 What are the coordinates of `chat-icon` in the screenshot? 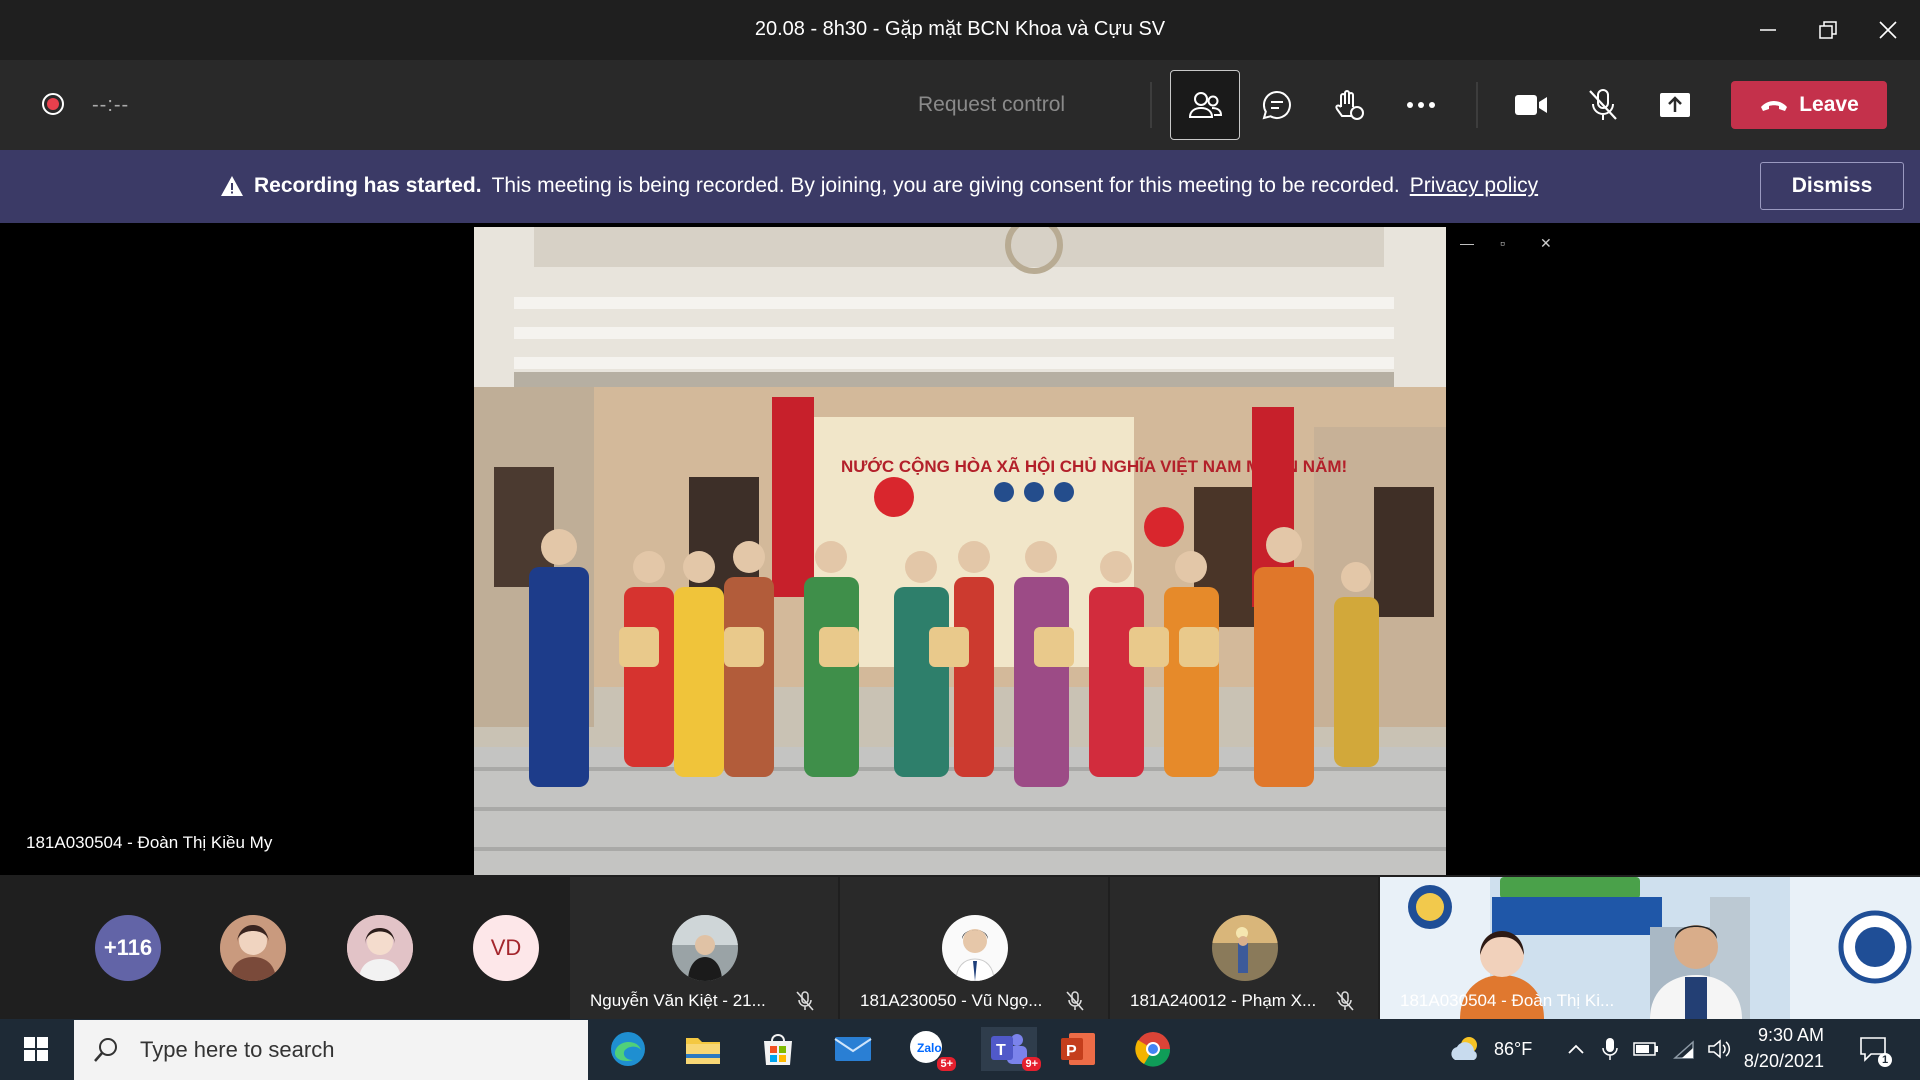 It's located at (1276, 105).